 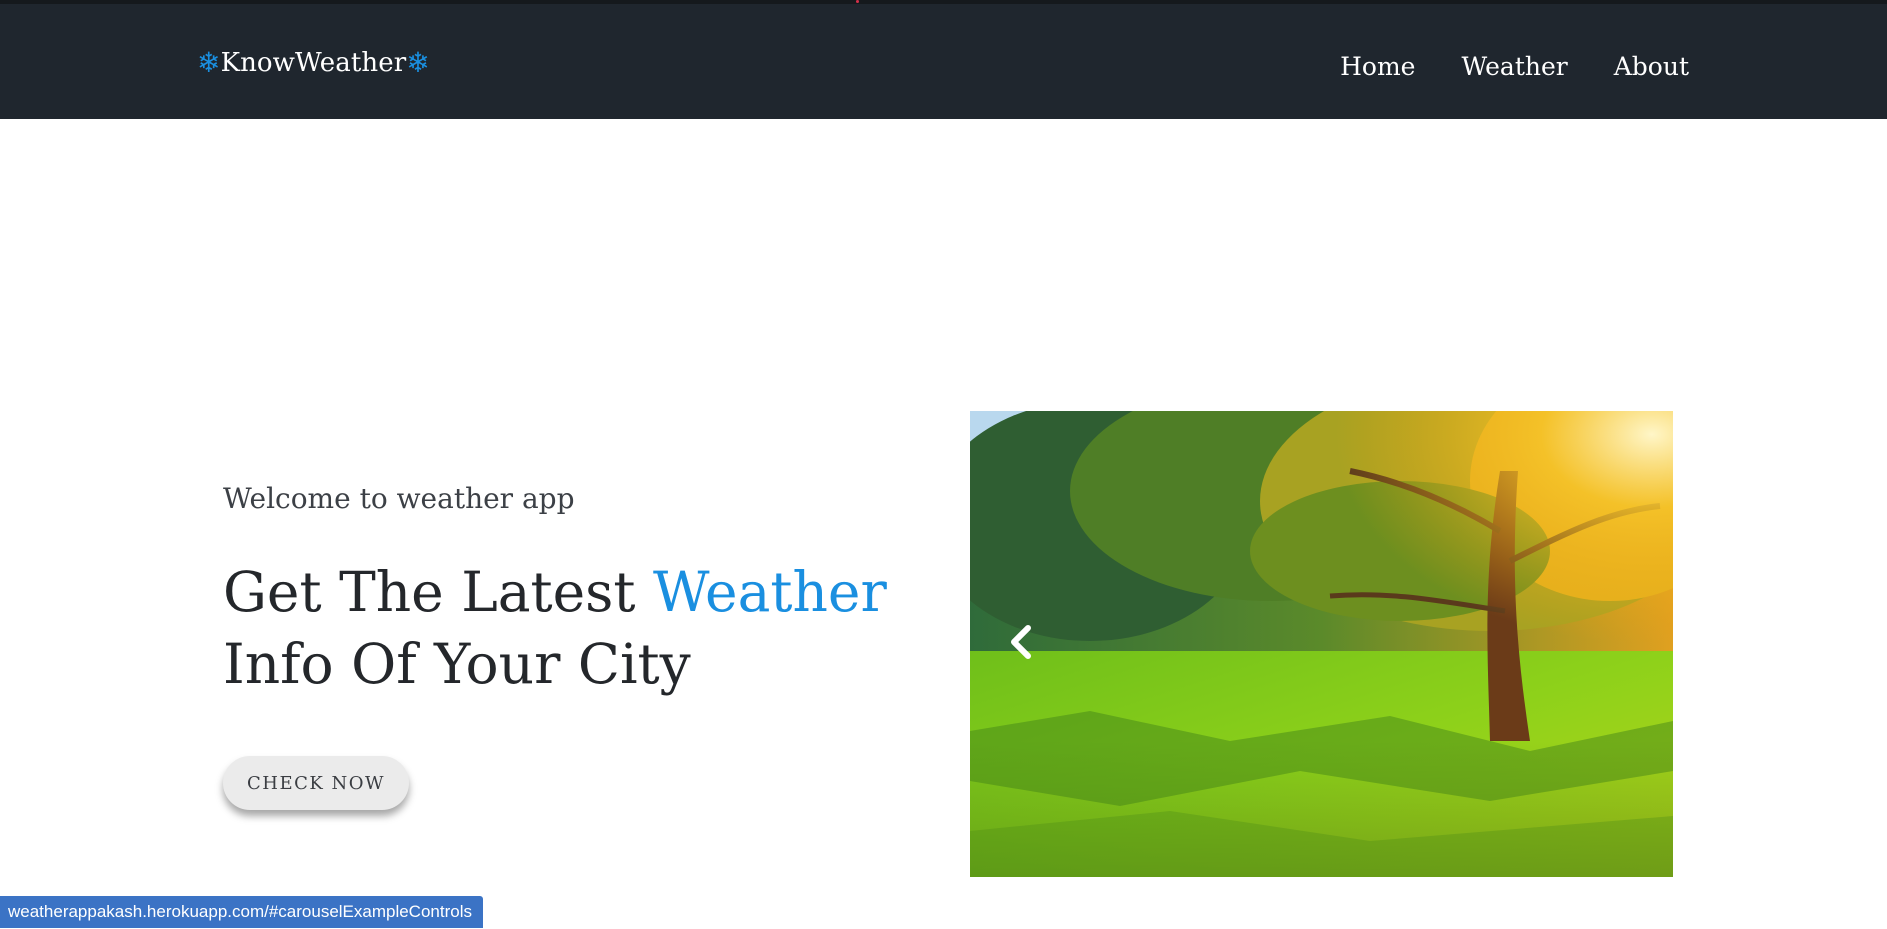 I want to click on hero-subtitle: Welcome to weather app, so click(x=399, y=498).